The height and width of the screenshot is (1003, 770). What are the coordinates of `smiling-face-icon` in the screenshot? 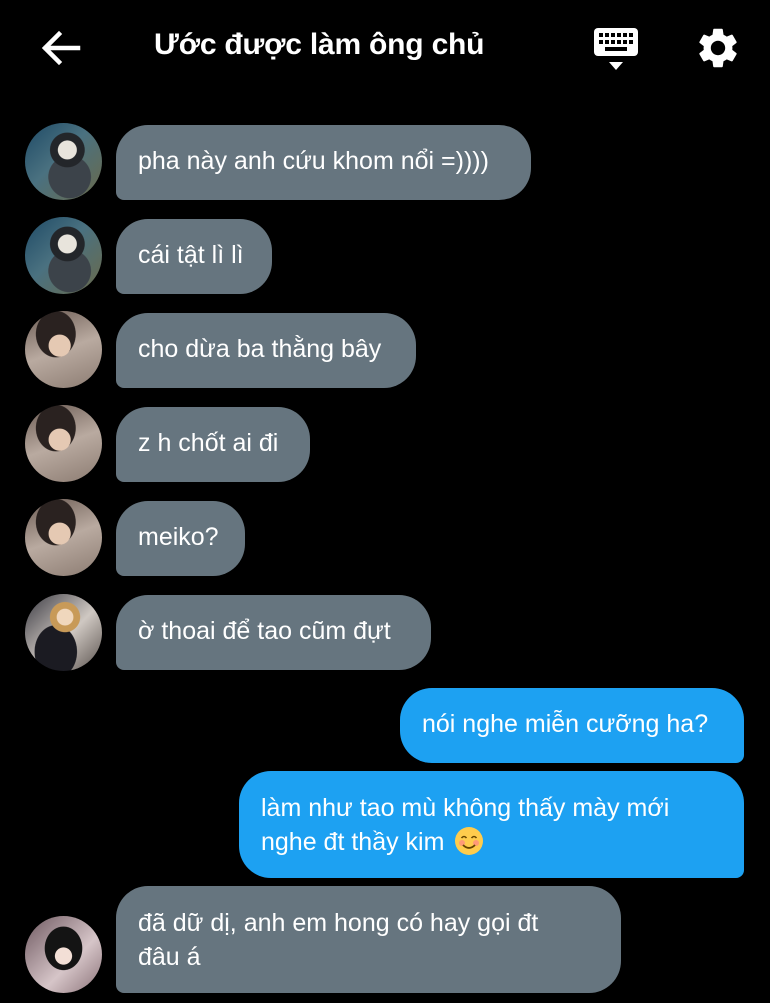 It's located at (469, 841).